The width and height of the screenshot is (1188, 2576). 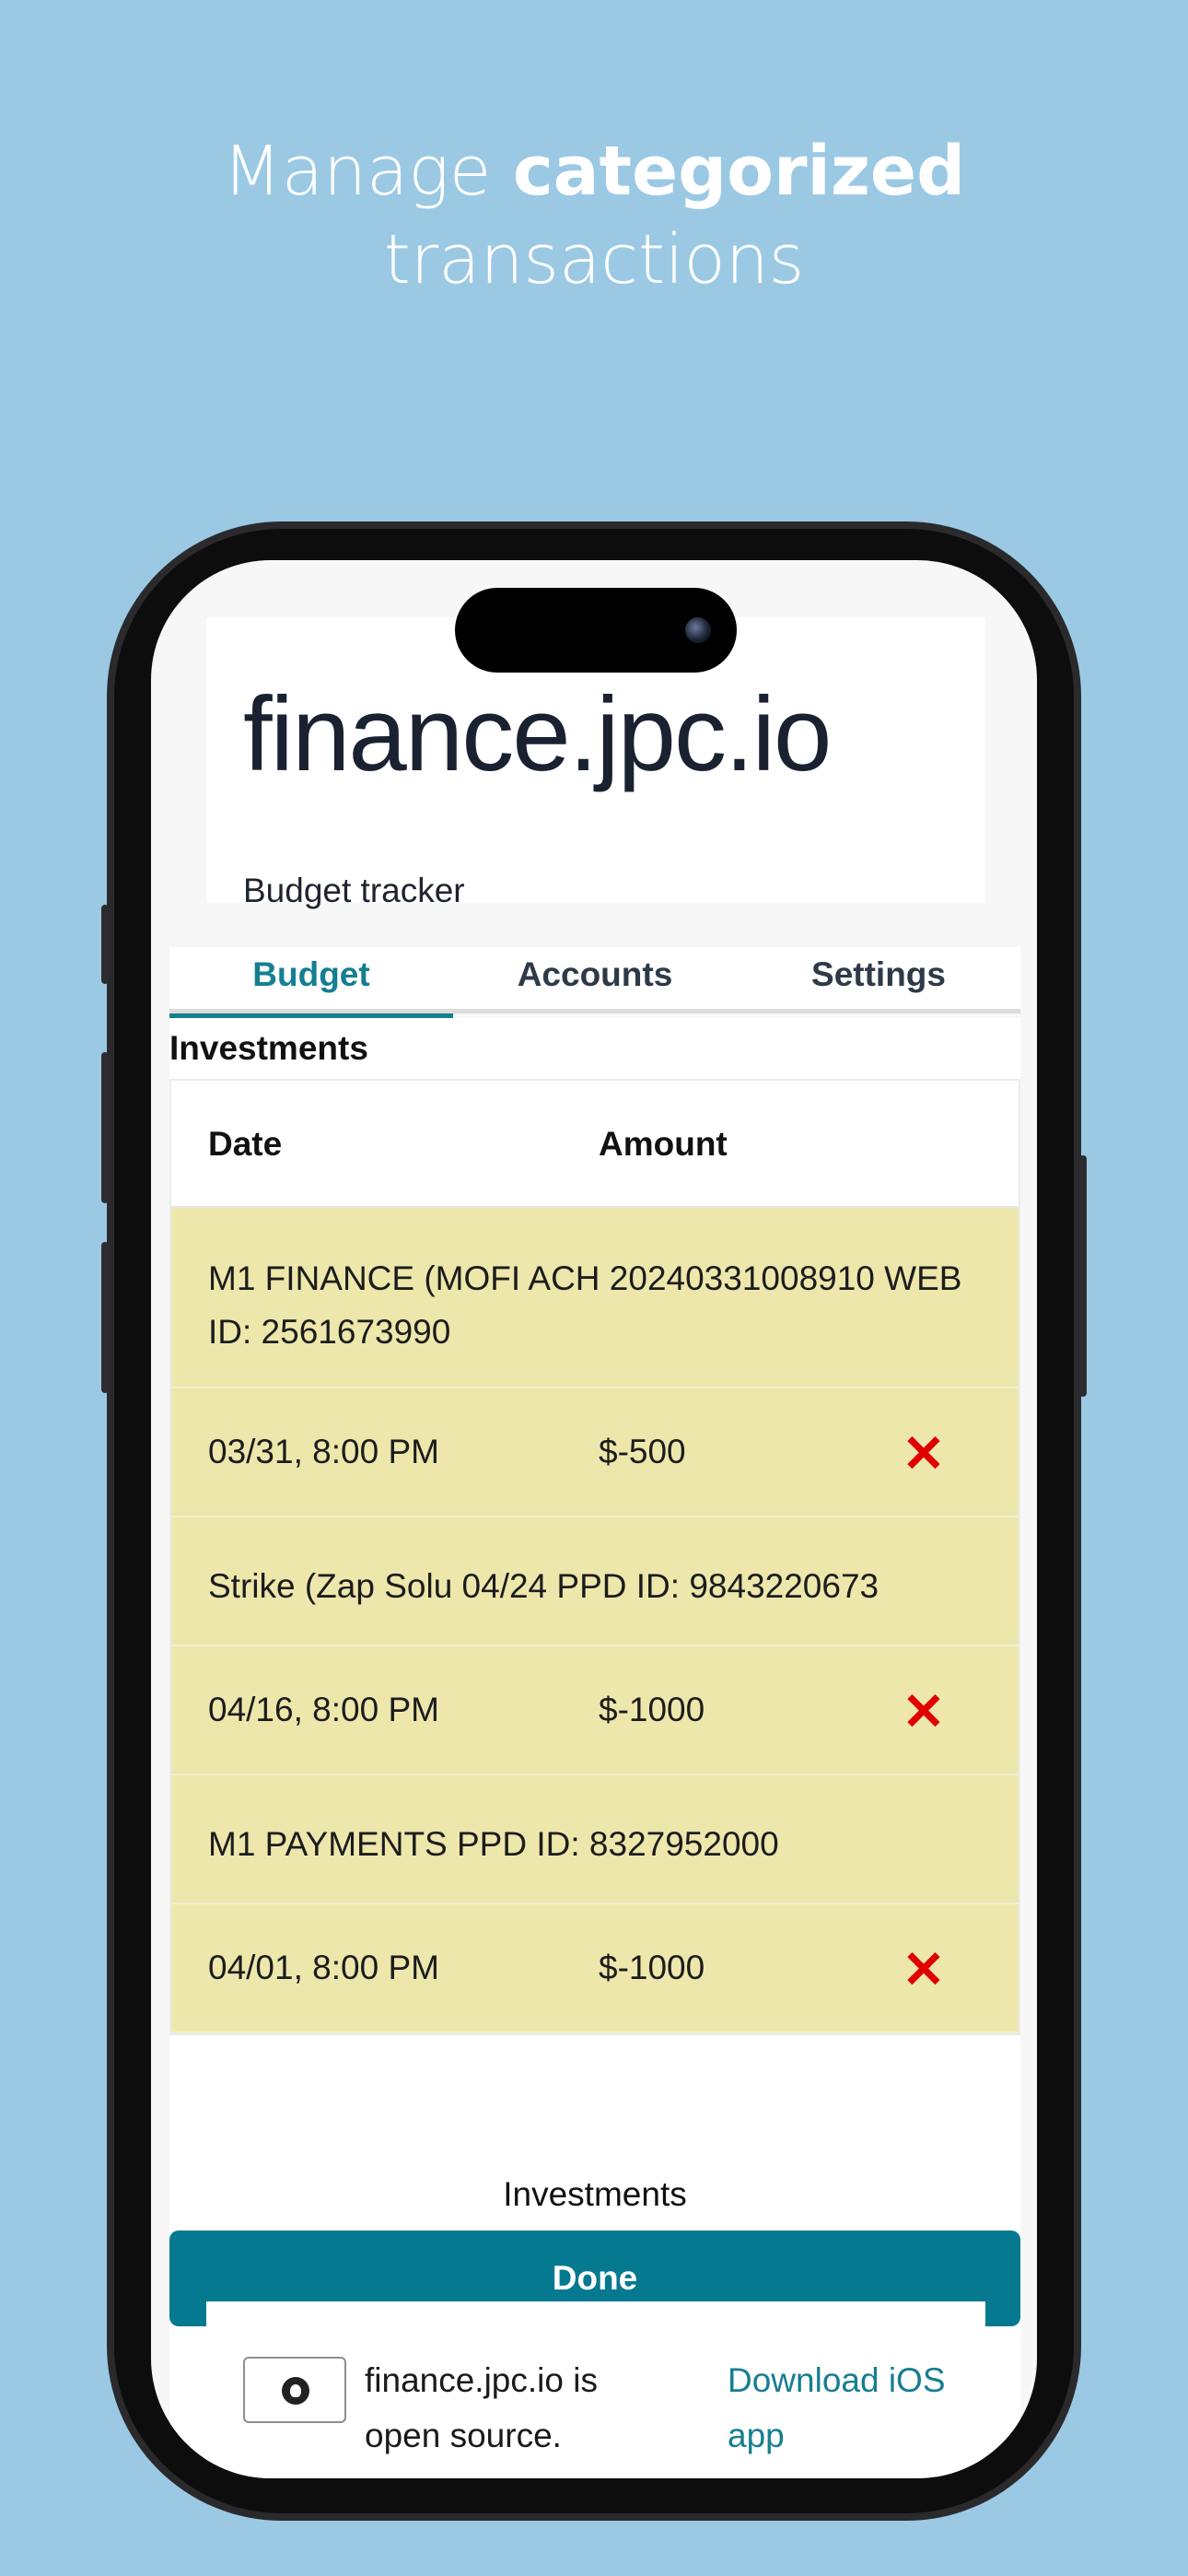 I want to click on headline-bold: categorized, so click(x=739, y=171).